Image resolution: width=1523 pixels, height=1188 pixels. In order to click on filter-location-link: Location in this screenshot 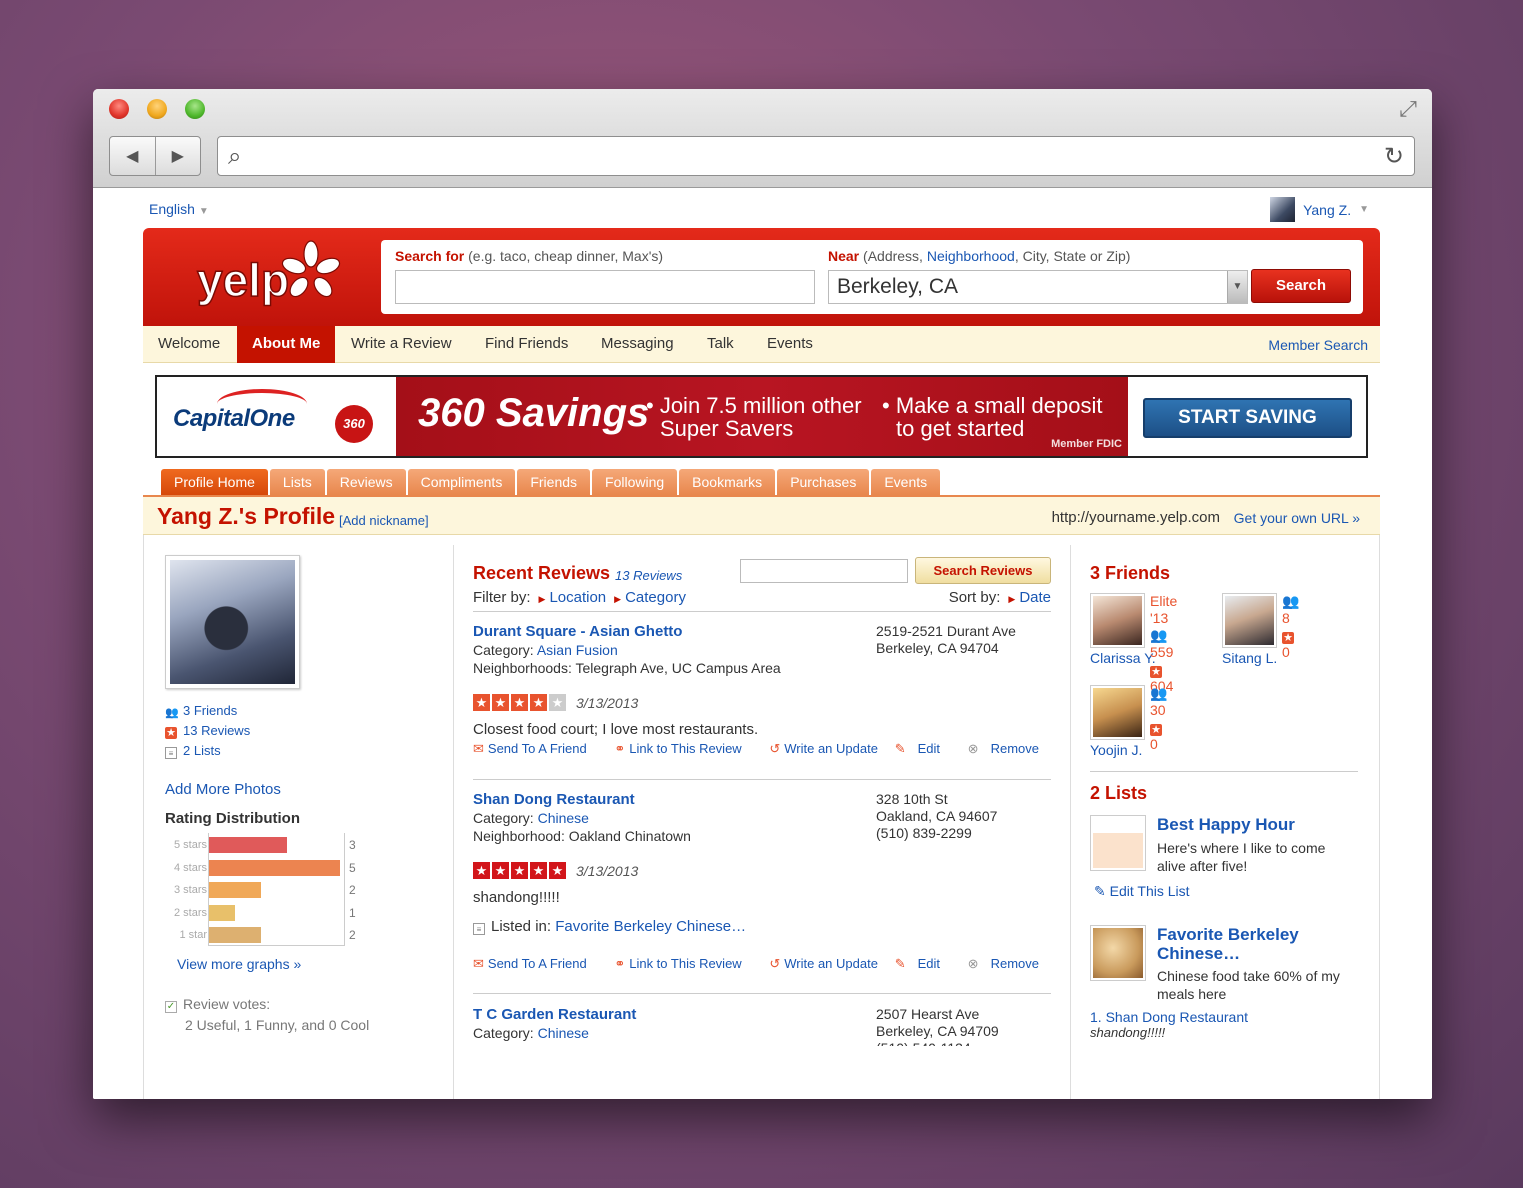, I will do `click(577, 597)`.